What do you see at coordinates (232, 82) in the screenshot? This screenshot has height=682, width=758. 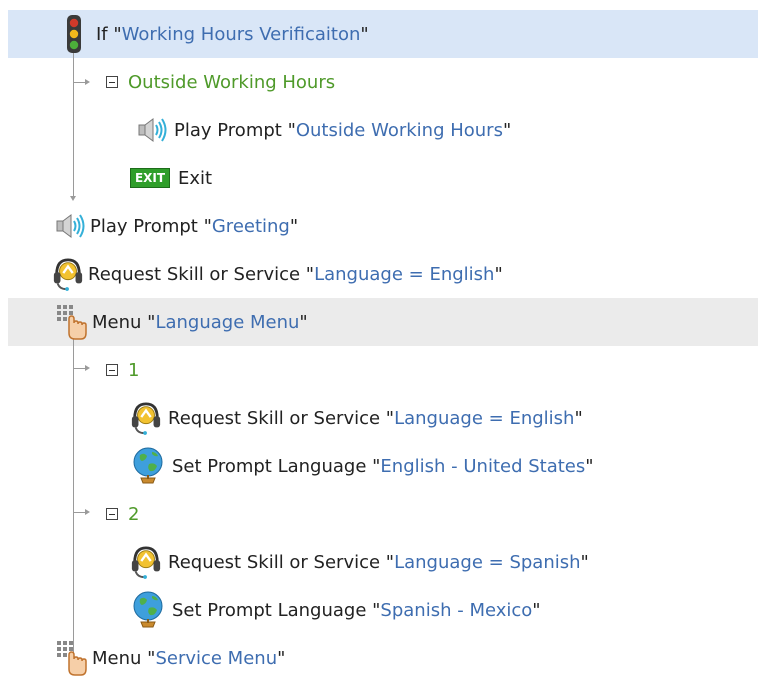 I see `branch-label: Outside Working Hours` at bounding box center [232, 82].